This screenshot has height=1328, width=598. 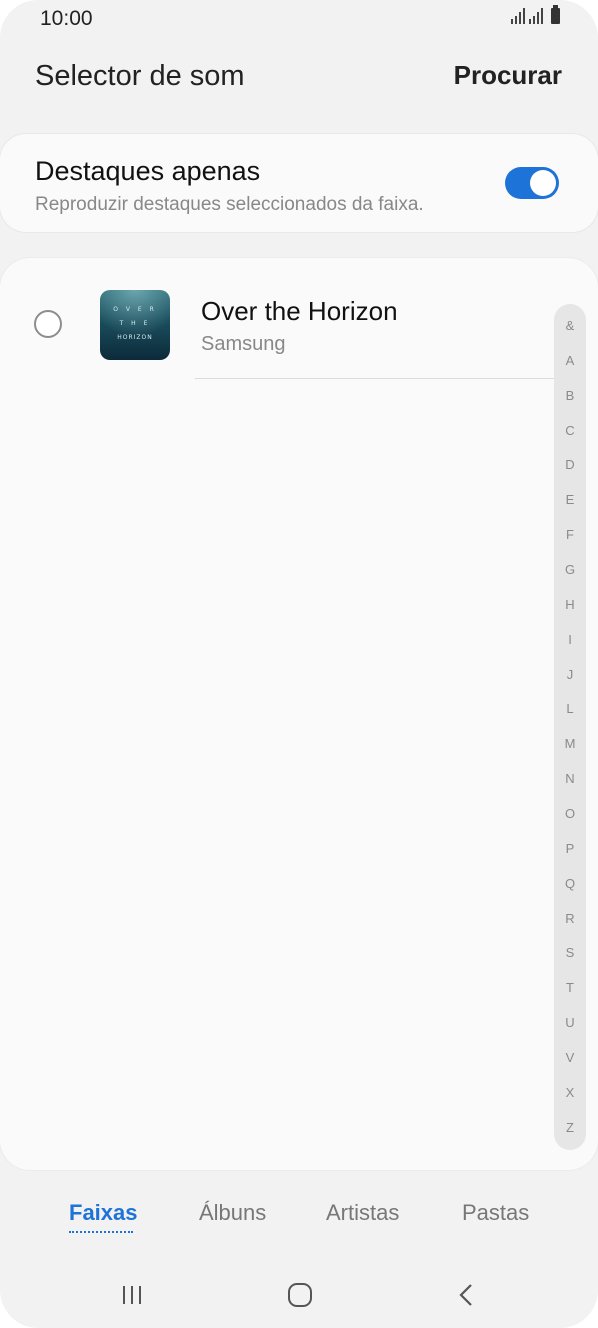 I want to click on index-letter: T, so click(x=570, y=988).